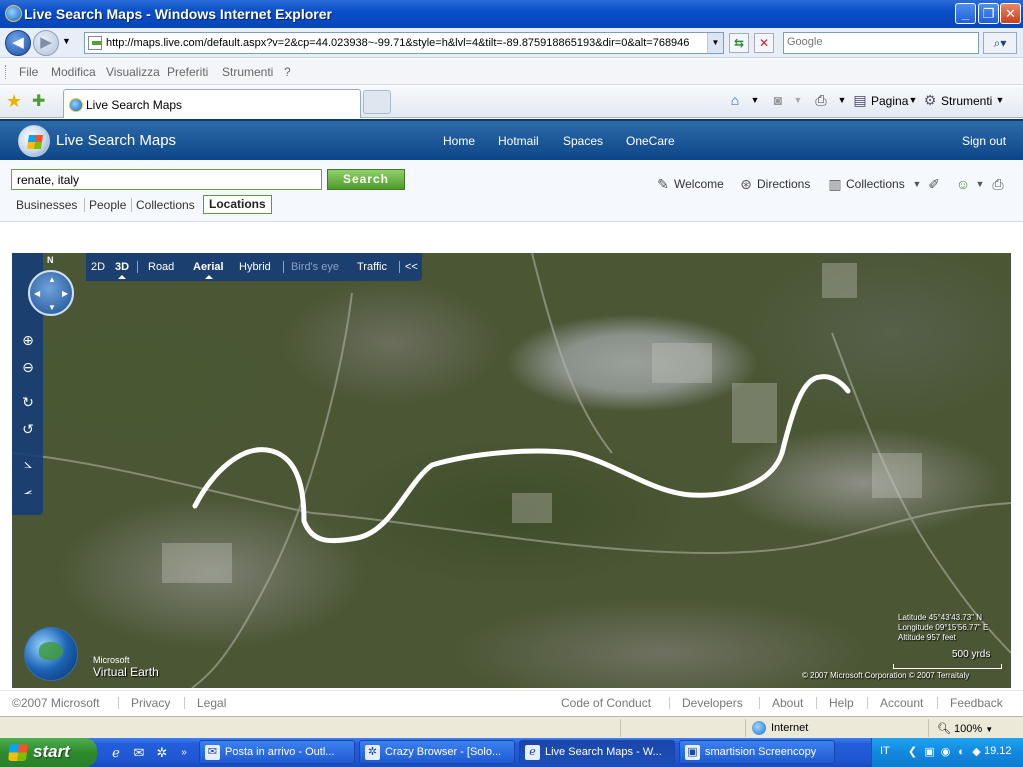 The height and width of the screenshot is (767, 1023). What do you see at coordinates (287, 72) in the screenshot?
I see `menu-help: ?` at bounding box center [287, 72].